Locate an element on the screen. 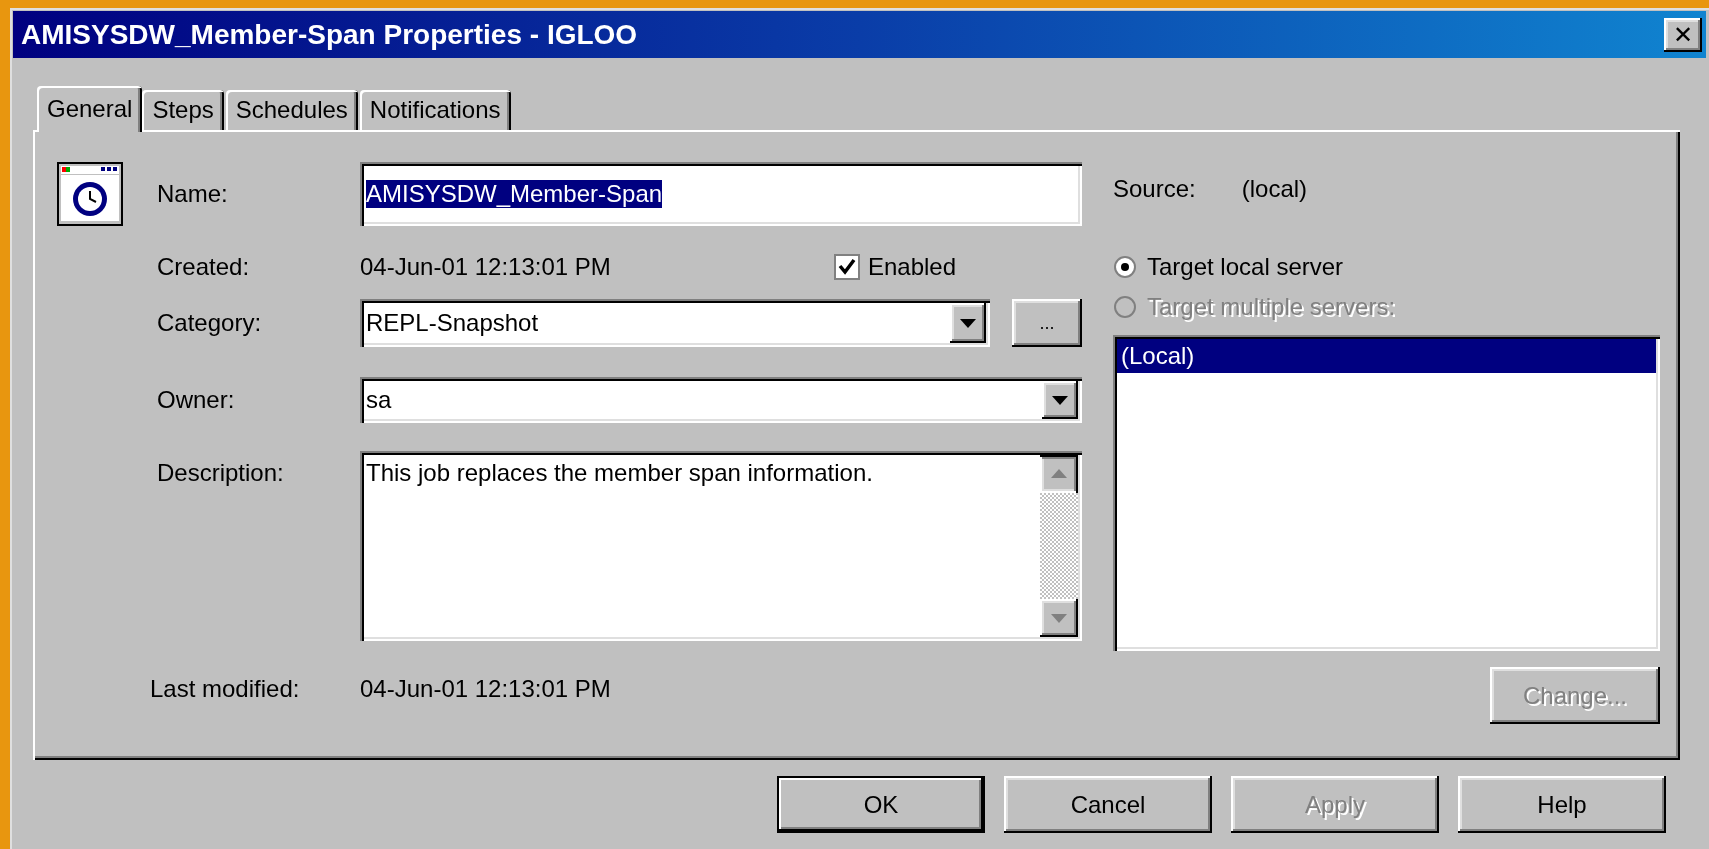  field-label: Description: is located at coordinates (221, 473).